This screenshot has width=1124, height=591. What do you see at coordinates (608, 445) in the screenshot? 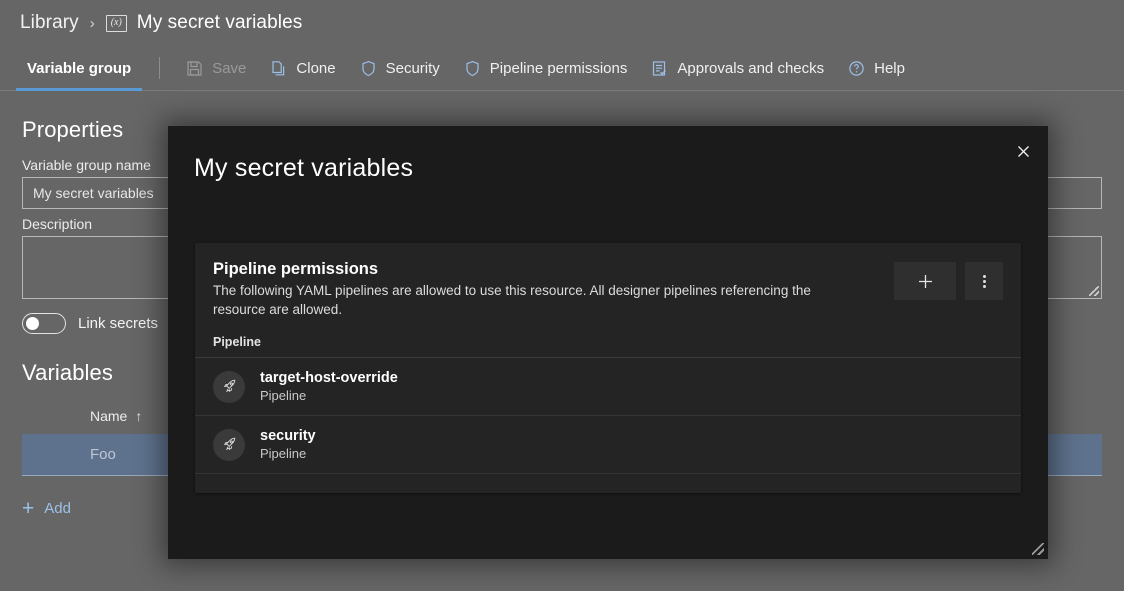
I see `list-item: security Pipeline` at bounding box center [608, 445].